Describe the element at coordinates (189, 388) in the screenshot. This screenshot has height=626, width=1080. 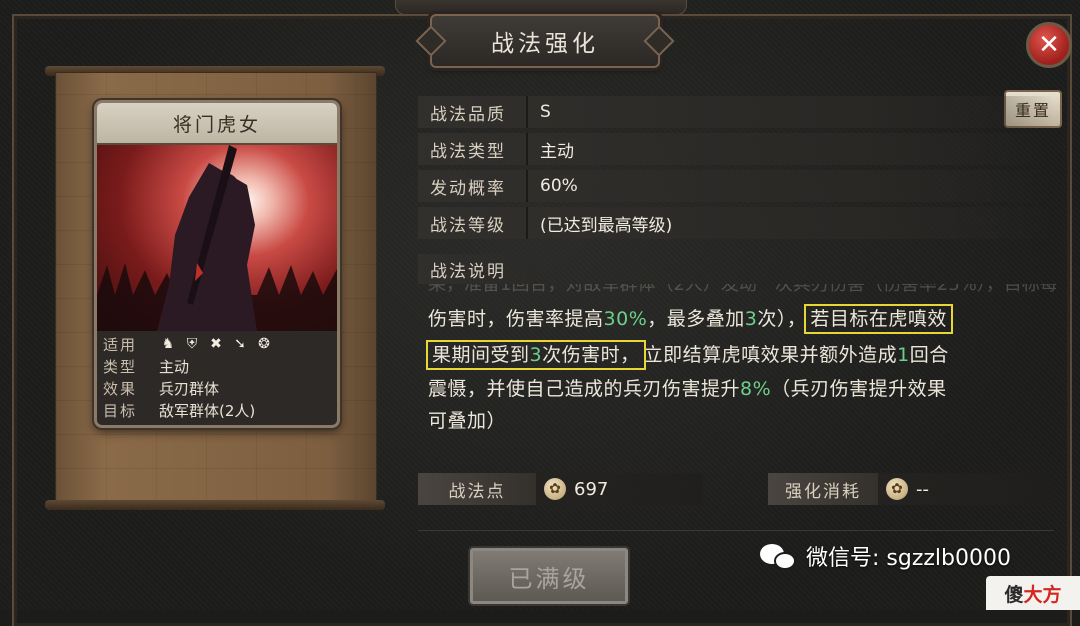
I see `info-value-effect: 兵刃群体` at that location.